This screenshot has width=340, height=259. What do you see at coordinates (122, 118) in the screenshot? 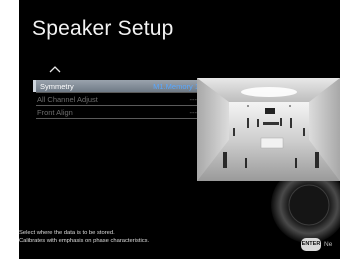
I see `divider` at bounding box center [122, 118].